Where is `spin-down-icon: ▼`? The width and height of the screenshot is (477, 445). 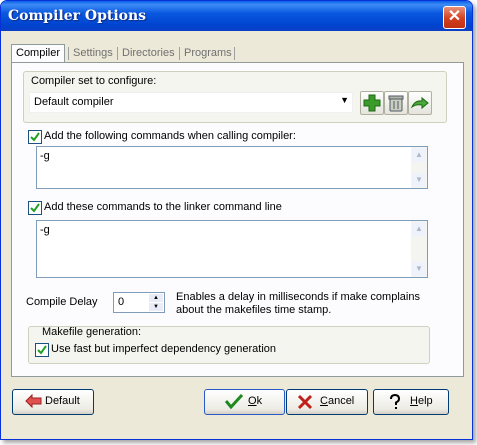 spin-down-icon: ▼ is located at coordinates (156, 307).